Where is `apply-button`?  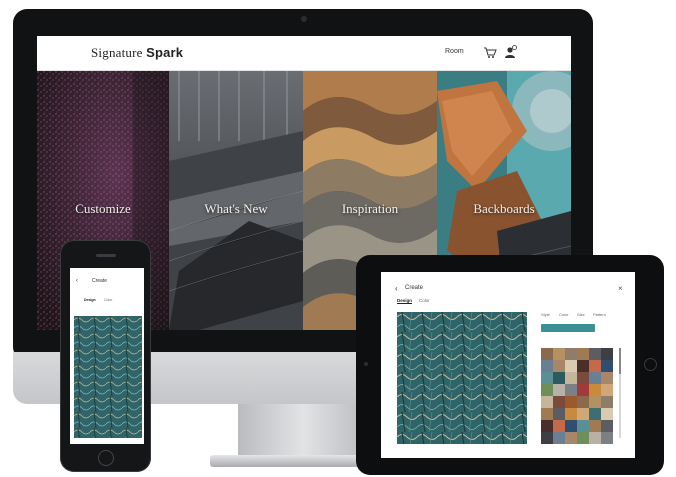
apply-button is located at coordinates (568, 328).